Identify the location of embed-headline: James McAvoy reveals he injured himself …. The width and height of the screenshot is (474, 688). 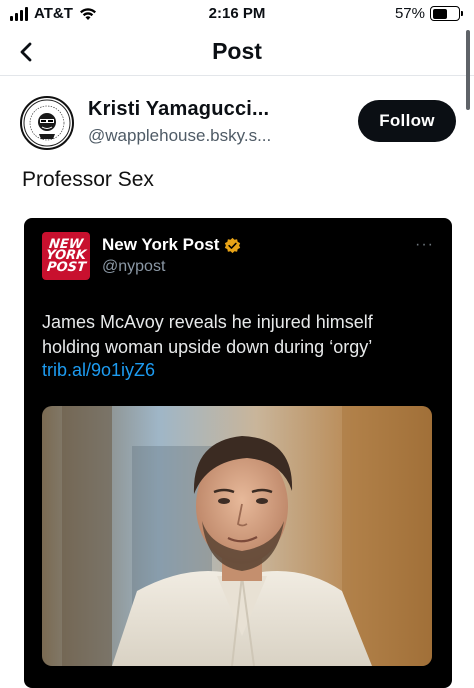
(207, 334).